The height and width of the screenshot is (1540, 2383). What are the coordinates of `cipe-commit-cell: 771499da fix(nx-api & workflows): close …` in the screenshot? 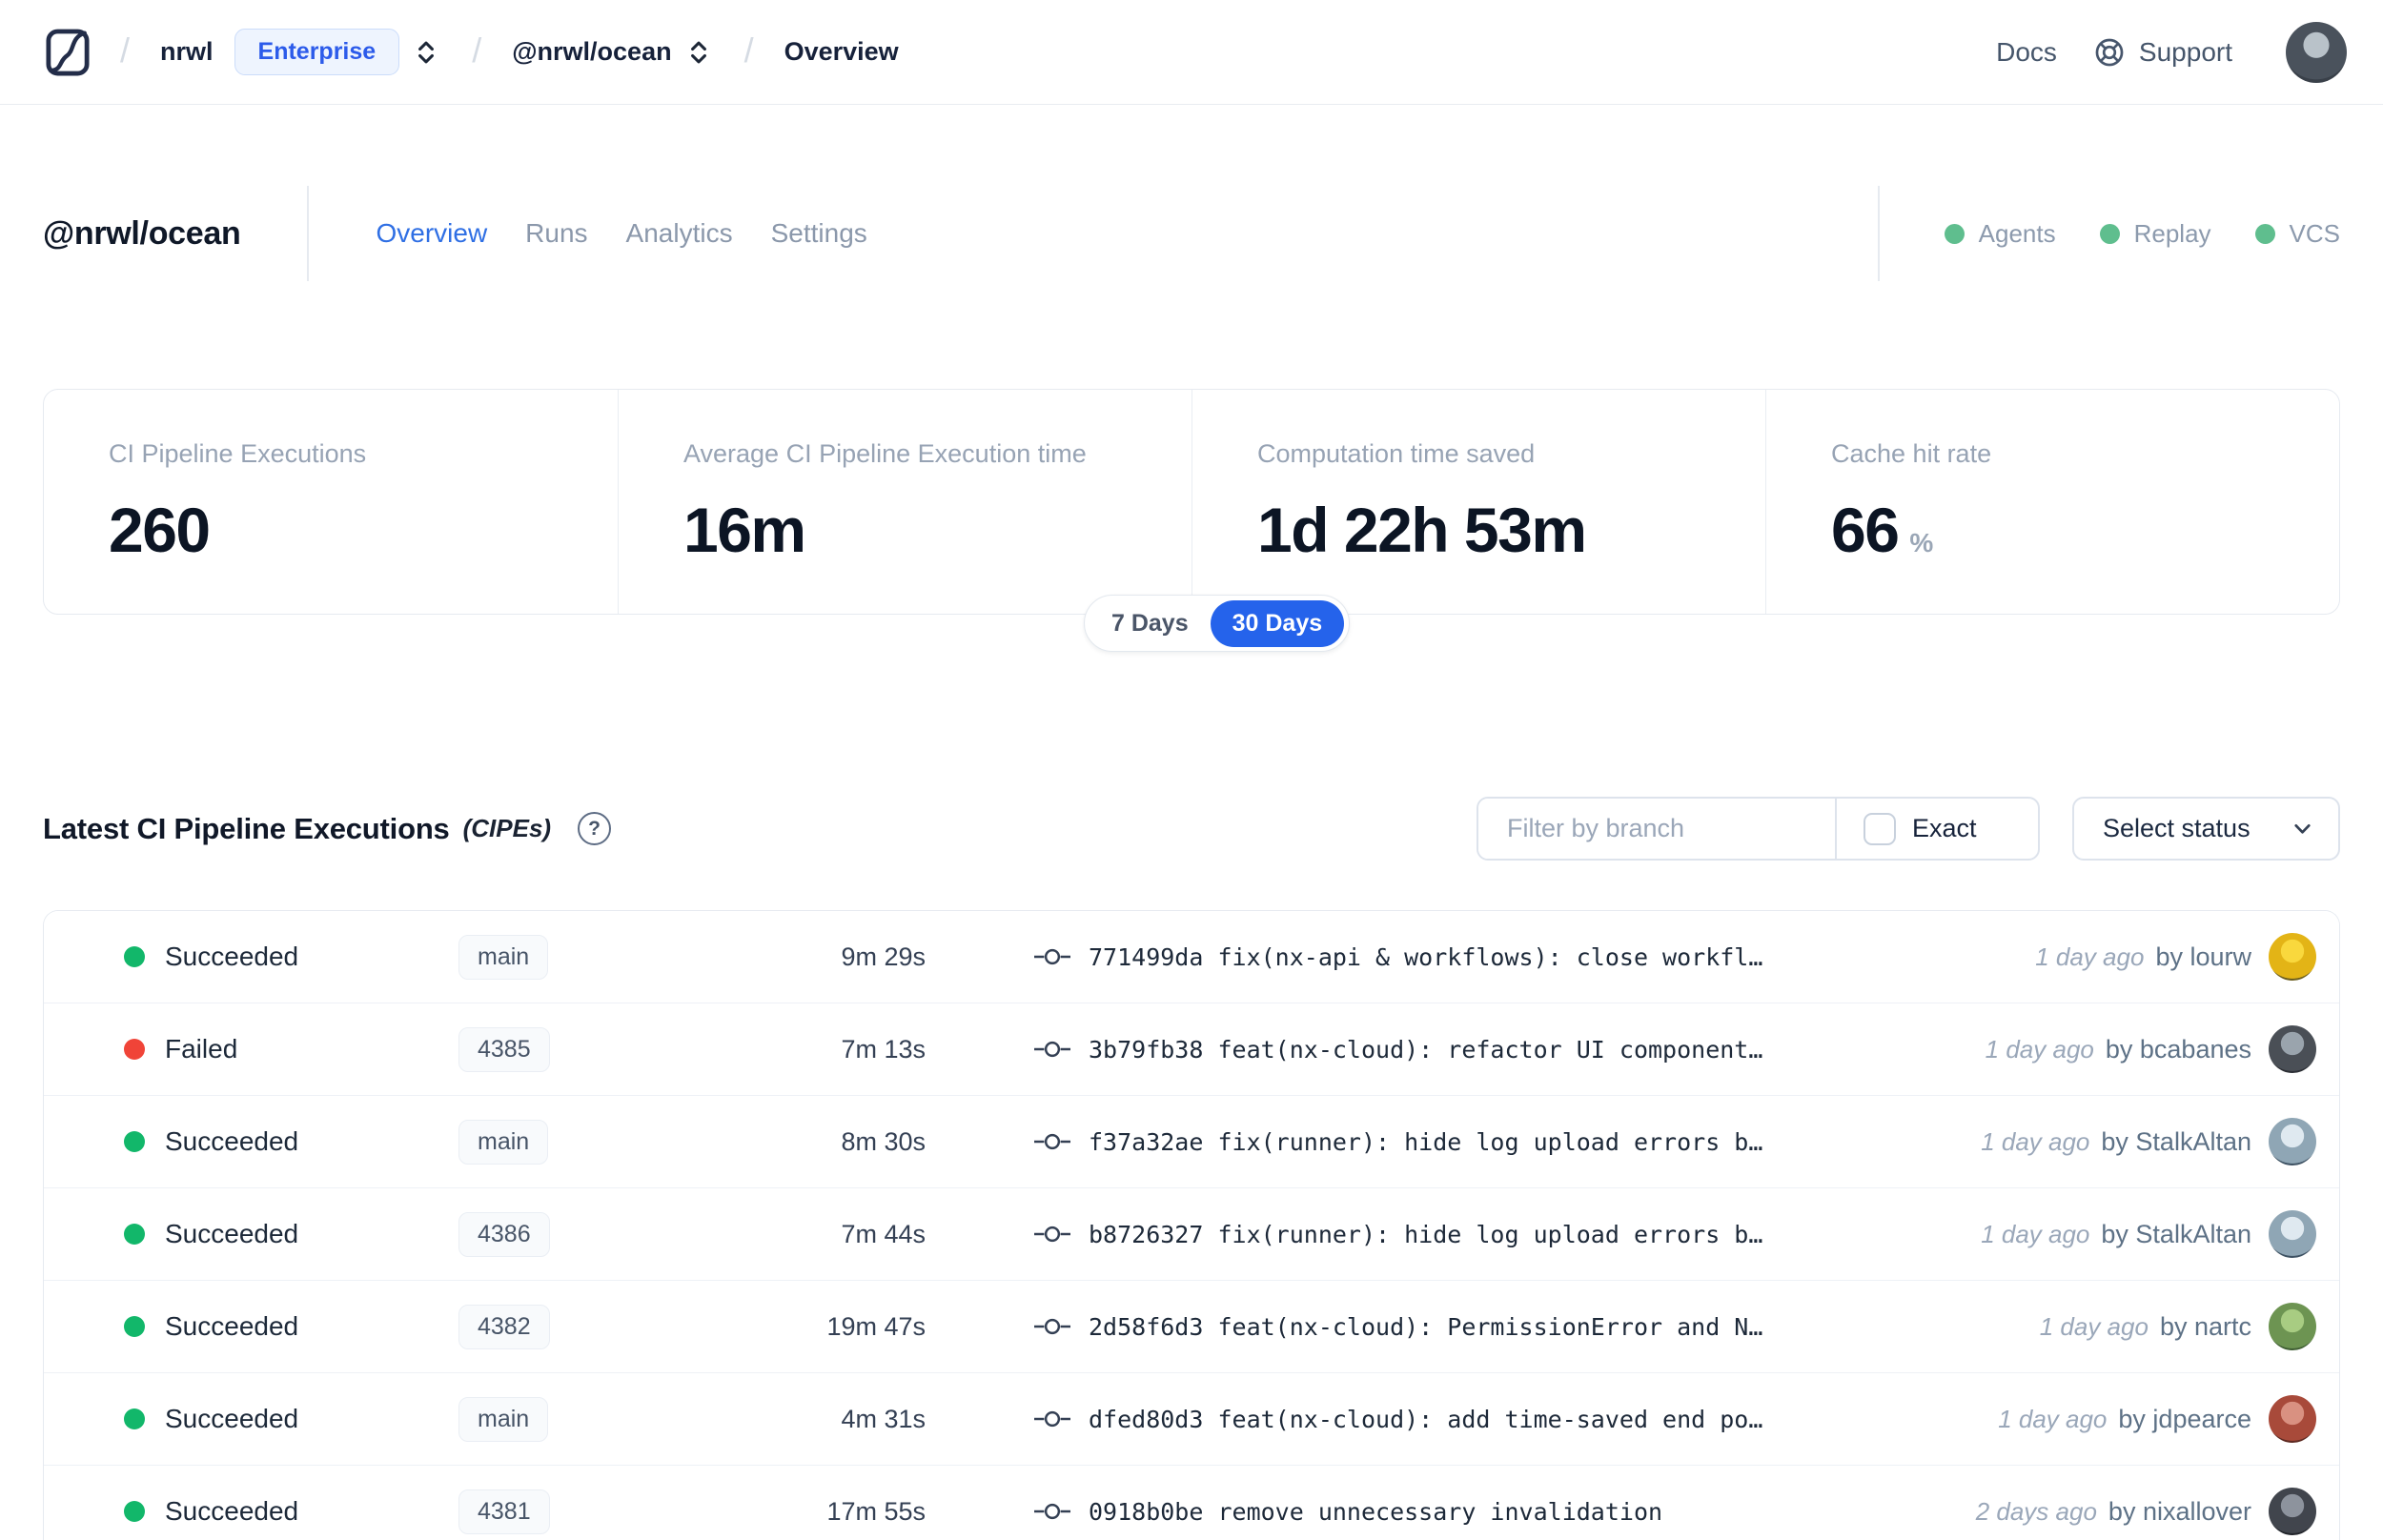 It's located at (1411, 957).